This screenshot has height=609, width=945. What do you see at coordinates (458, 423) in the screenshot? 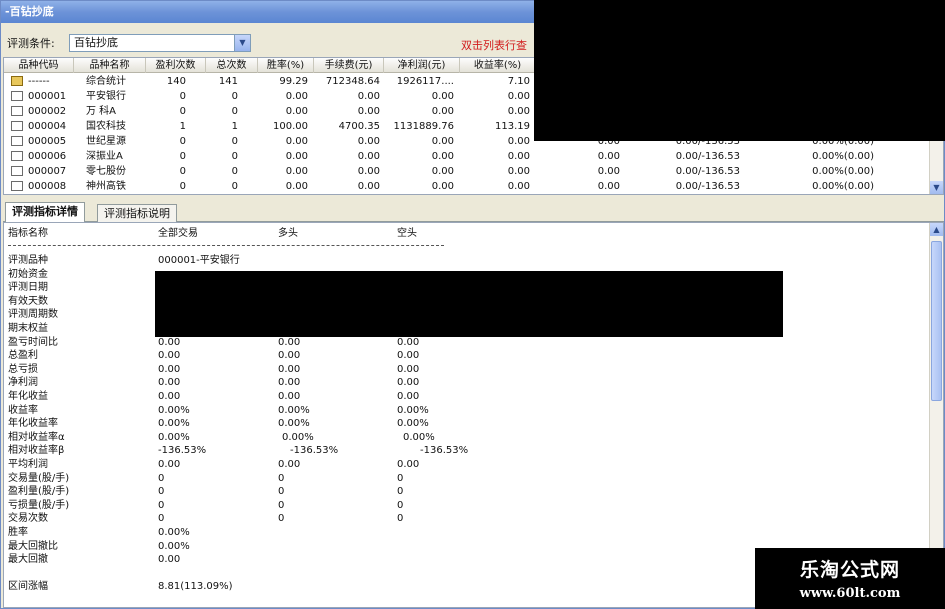
I see `indicator-row: 年化收益率 0.00% 0.00% 0.00%` at bounding box center [458, 423].